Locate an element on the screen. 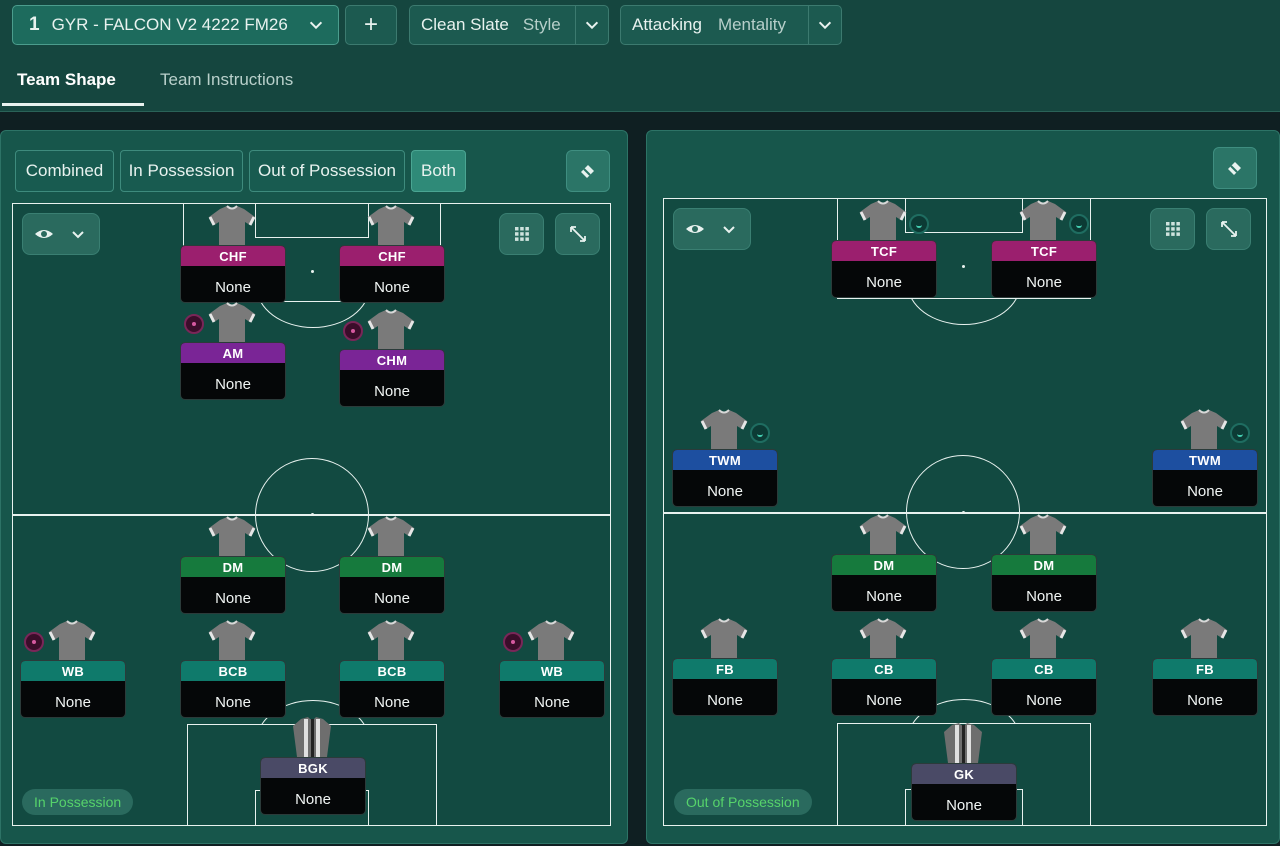 The image size is (1280, 846). mentality-value: Attacking is located at coordinates (667, 24).